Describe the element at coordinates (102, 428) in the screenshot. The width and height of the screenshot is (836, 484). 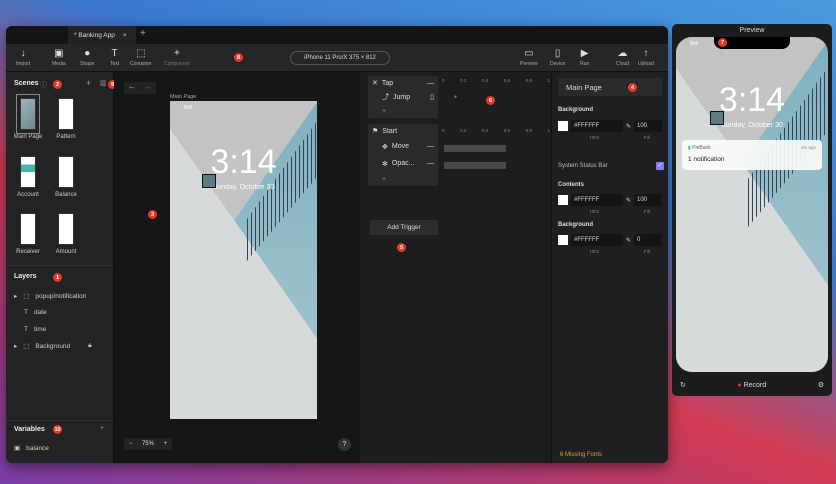
I see `add-variable-button: +` at that location.